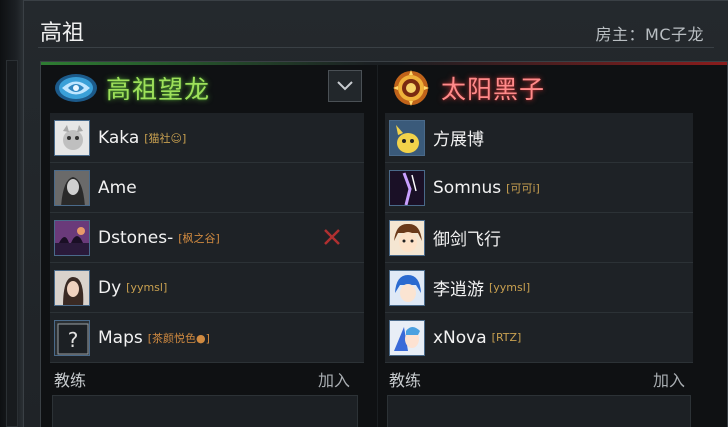 The image size is (728, 427). Describe the element at coordinates (136, 237) in the screenshot. I see `player-name: Dstones-` at that location.